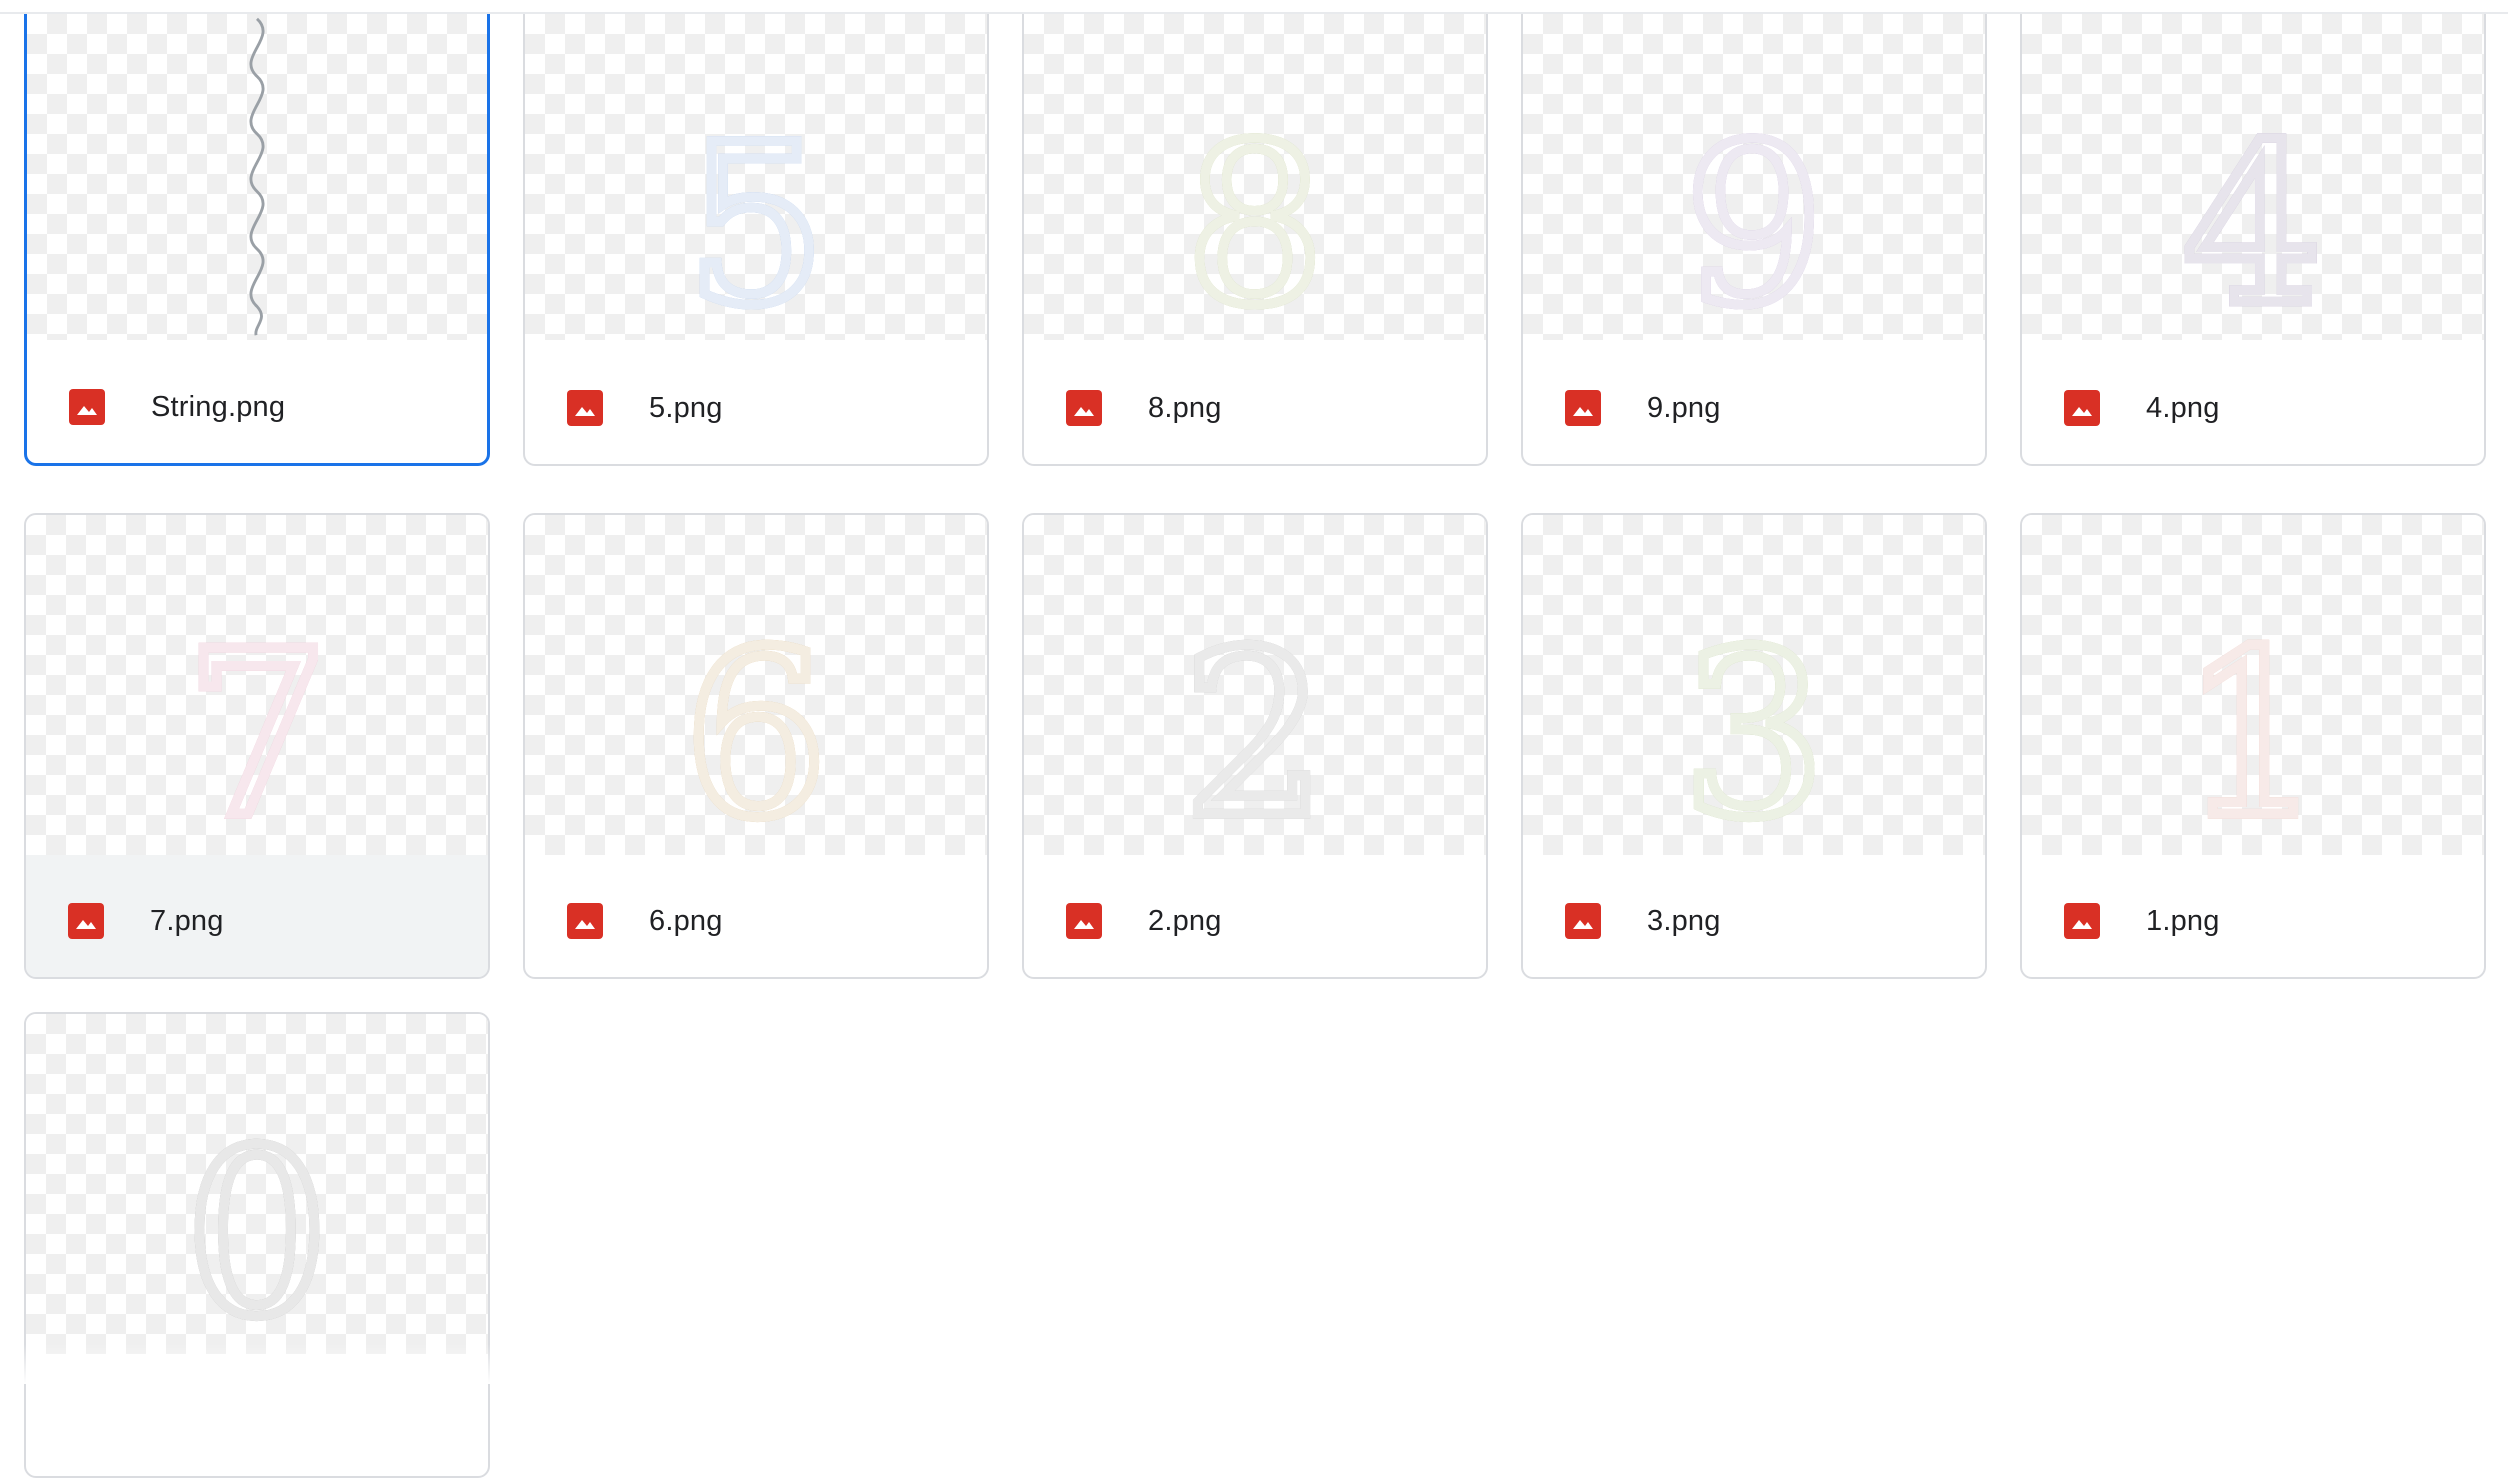 The height and width of the screenshot is (1478, 2508). What do you see at coordinates (256, 1227) in the screenshot?
I see `balloon-digit-highlight: 0` at bounding box center [256, 1227].